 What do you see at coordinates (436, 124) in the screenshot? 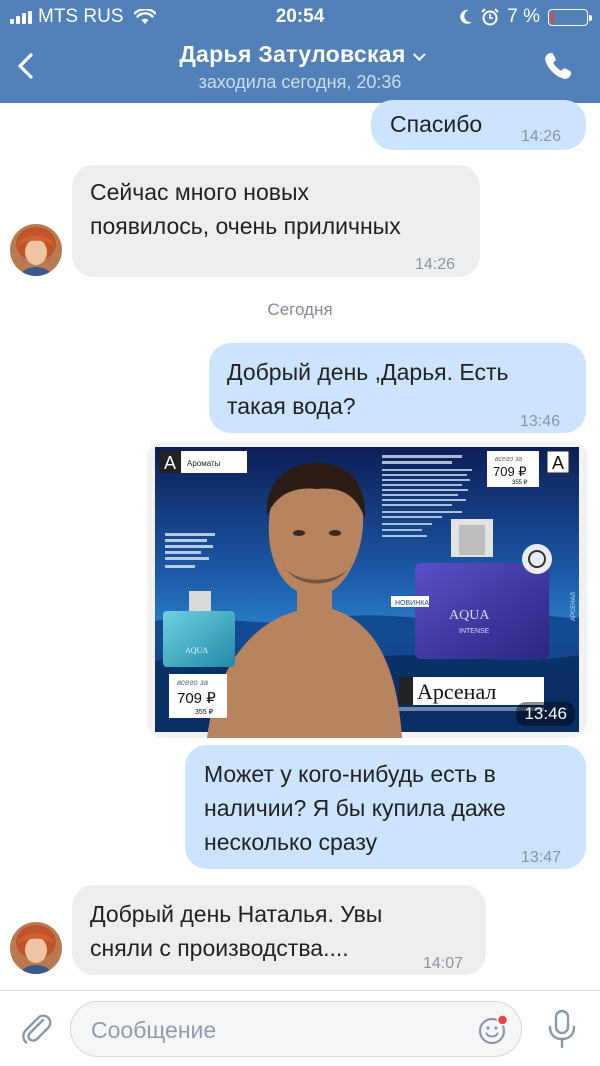
I see `message-text: Спасибо` at bounding box center [436, 124].